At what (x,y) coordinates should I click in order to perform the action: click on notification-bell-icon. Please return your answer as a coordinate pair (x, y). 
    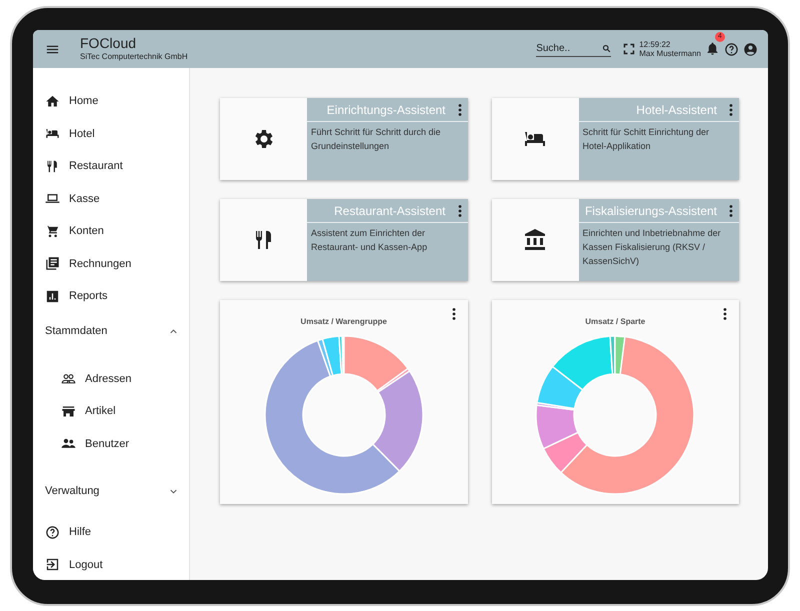
    Looking at the image, I should click on (712, 48).